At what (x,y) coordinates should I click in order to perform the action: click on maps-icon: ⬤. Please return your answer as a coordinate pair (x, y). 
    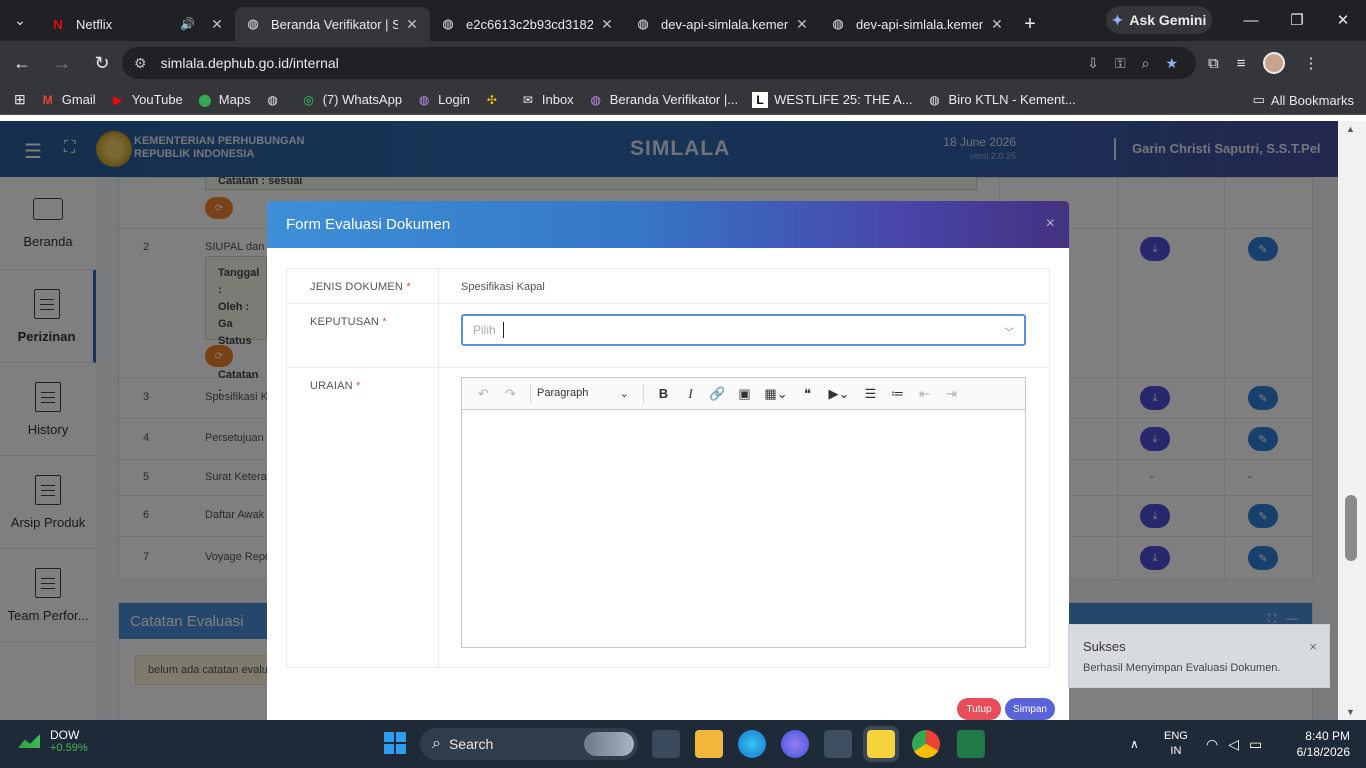
    Looking at the image, I should click on (205, 99).